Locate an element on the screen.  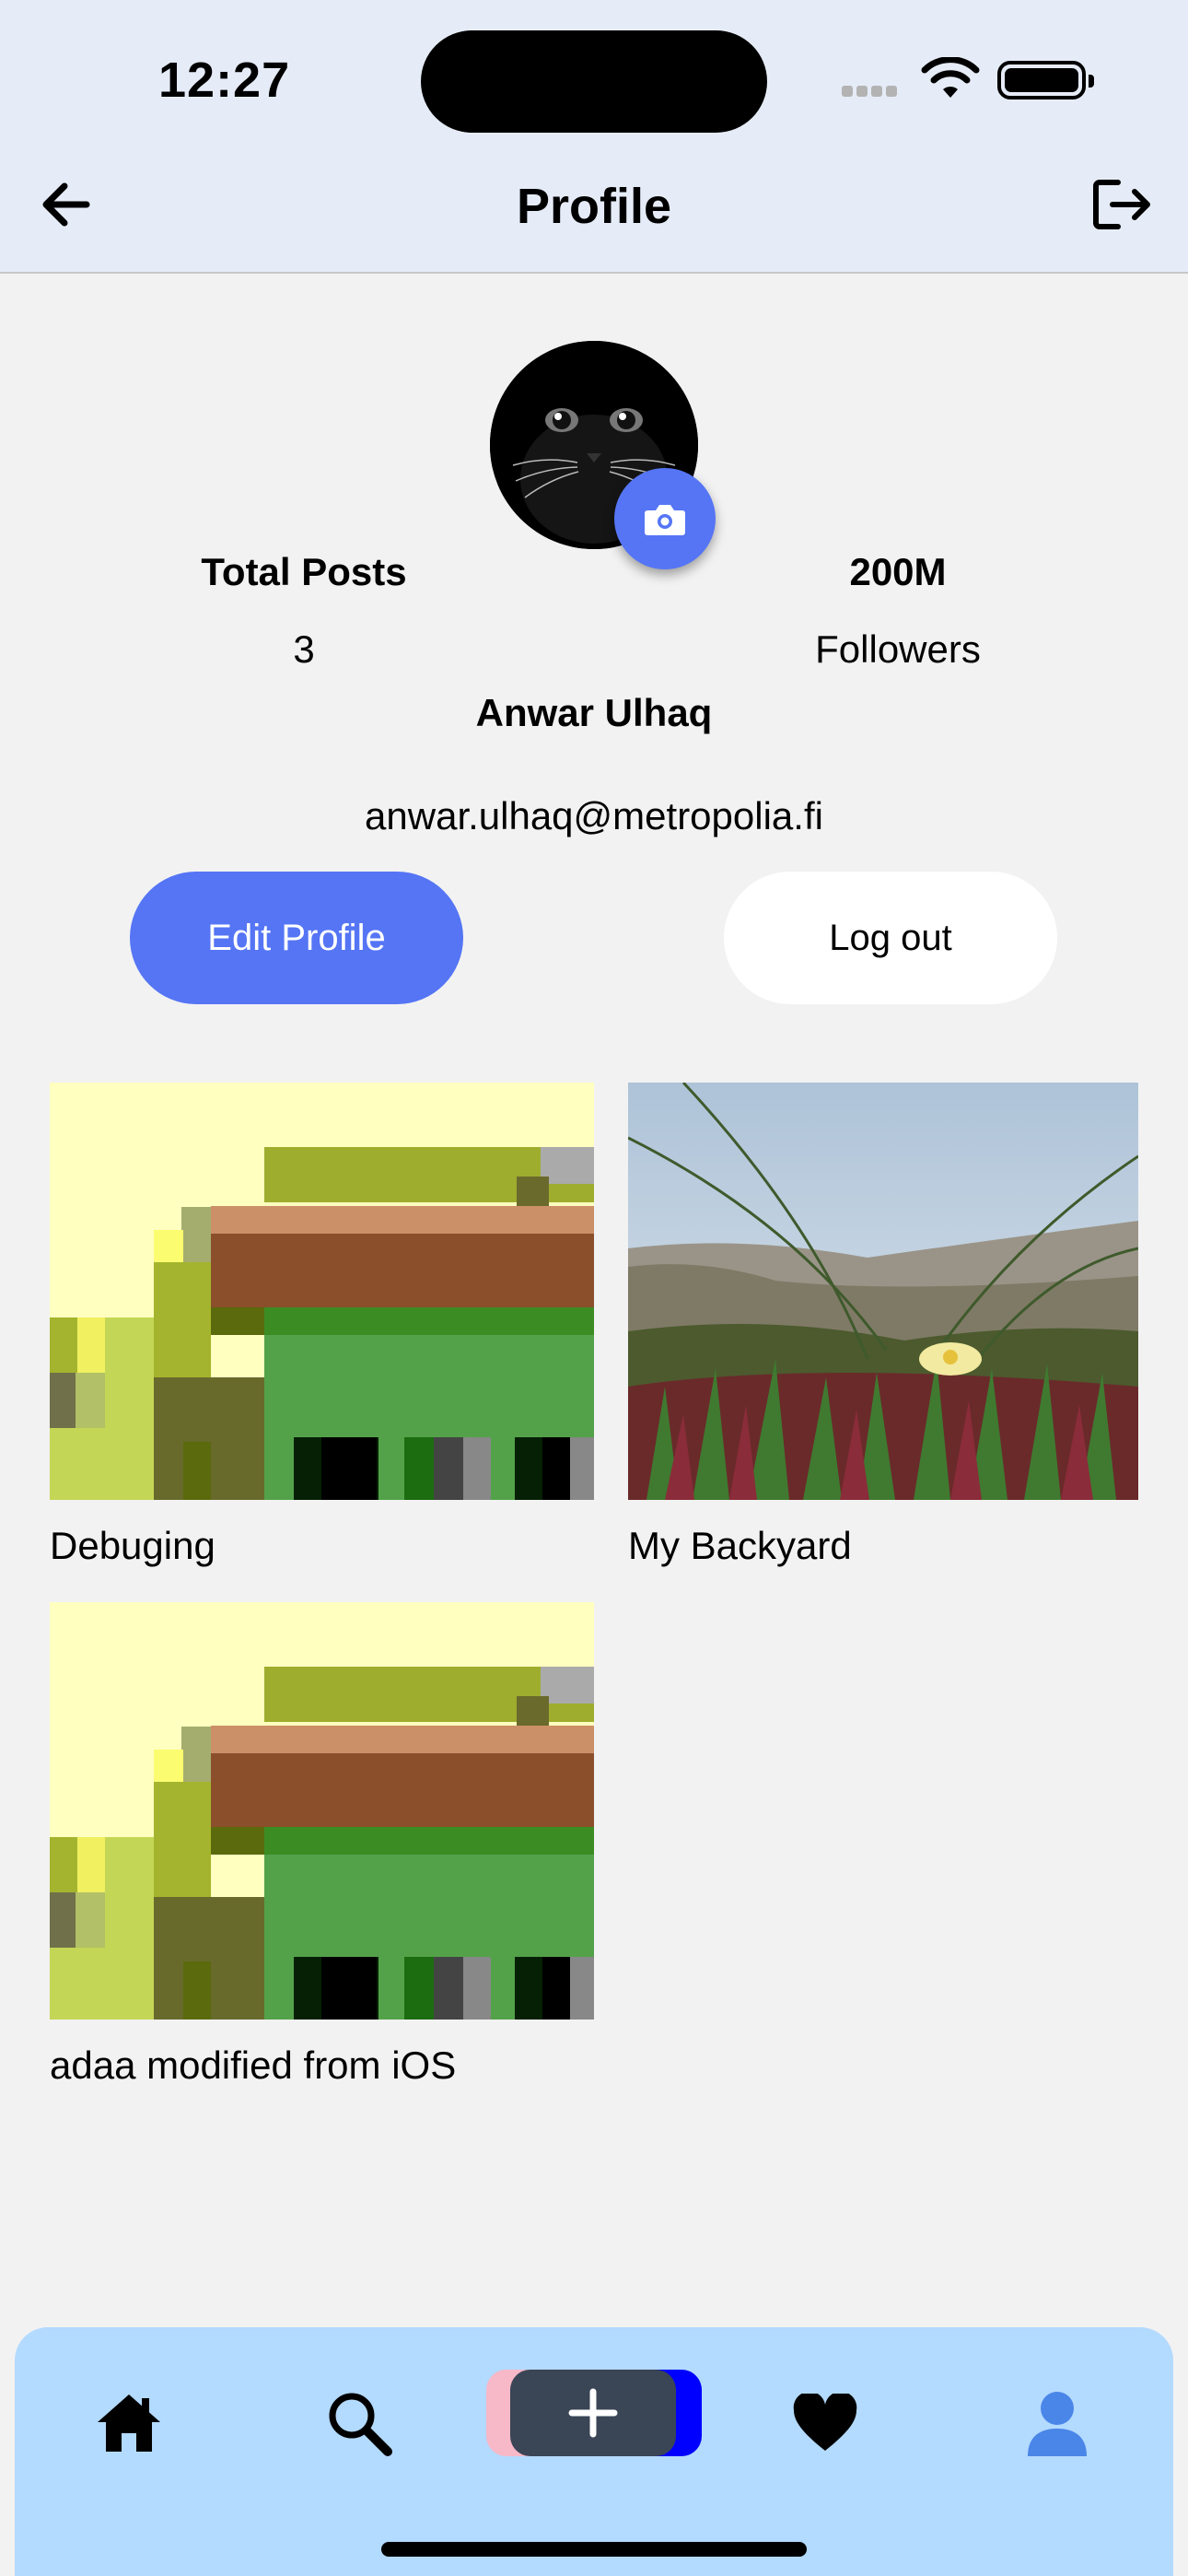
logout-button: Log out is located at coordinates (890, 938).